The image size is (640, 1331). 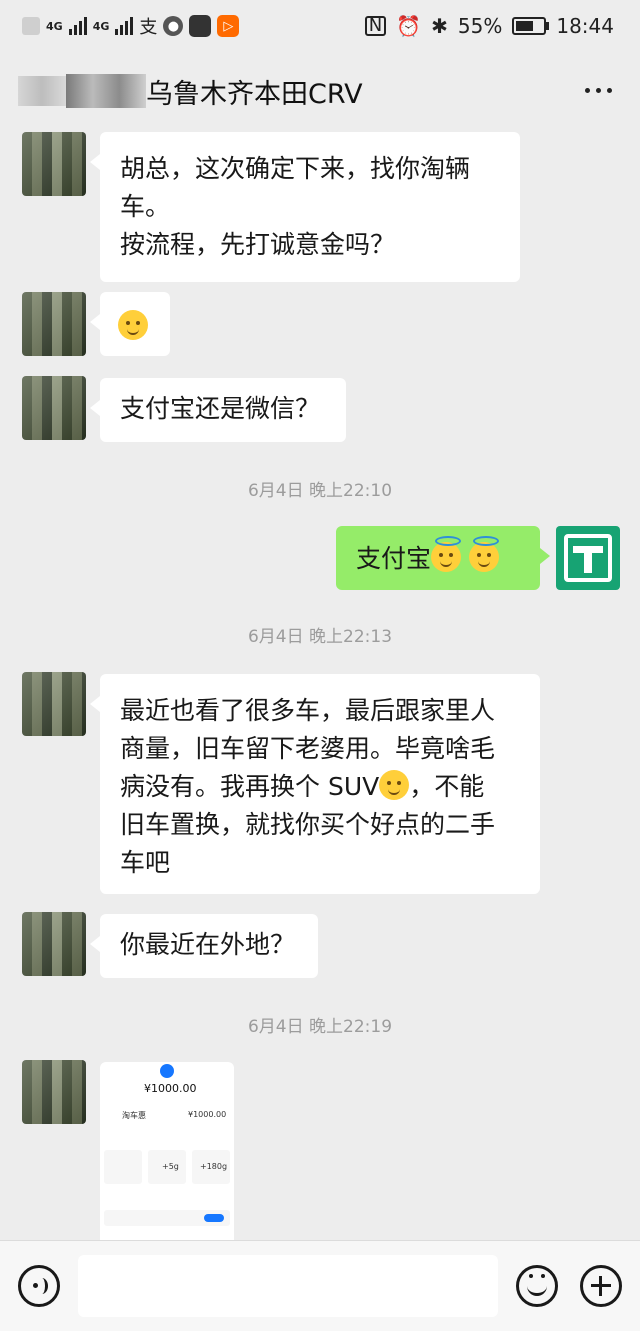 What do you see at coordinates (254, 94) in the screenshot?
I see `chat-title: 乌鲁木齐本田CRV` at bounding box center [254, 94].